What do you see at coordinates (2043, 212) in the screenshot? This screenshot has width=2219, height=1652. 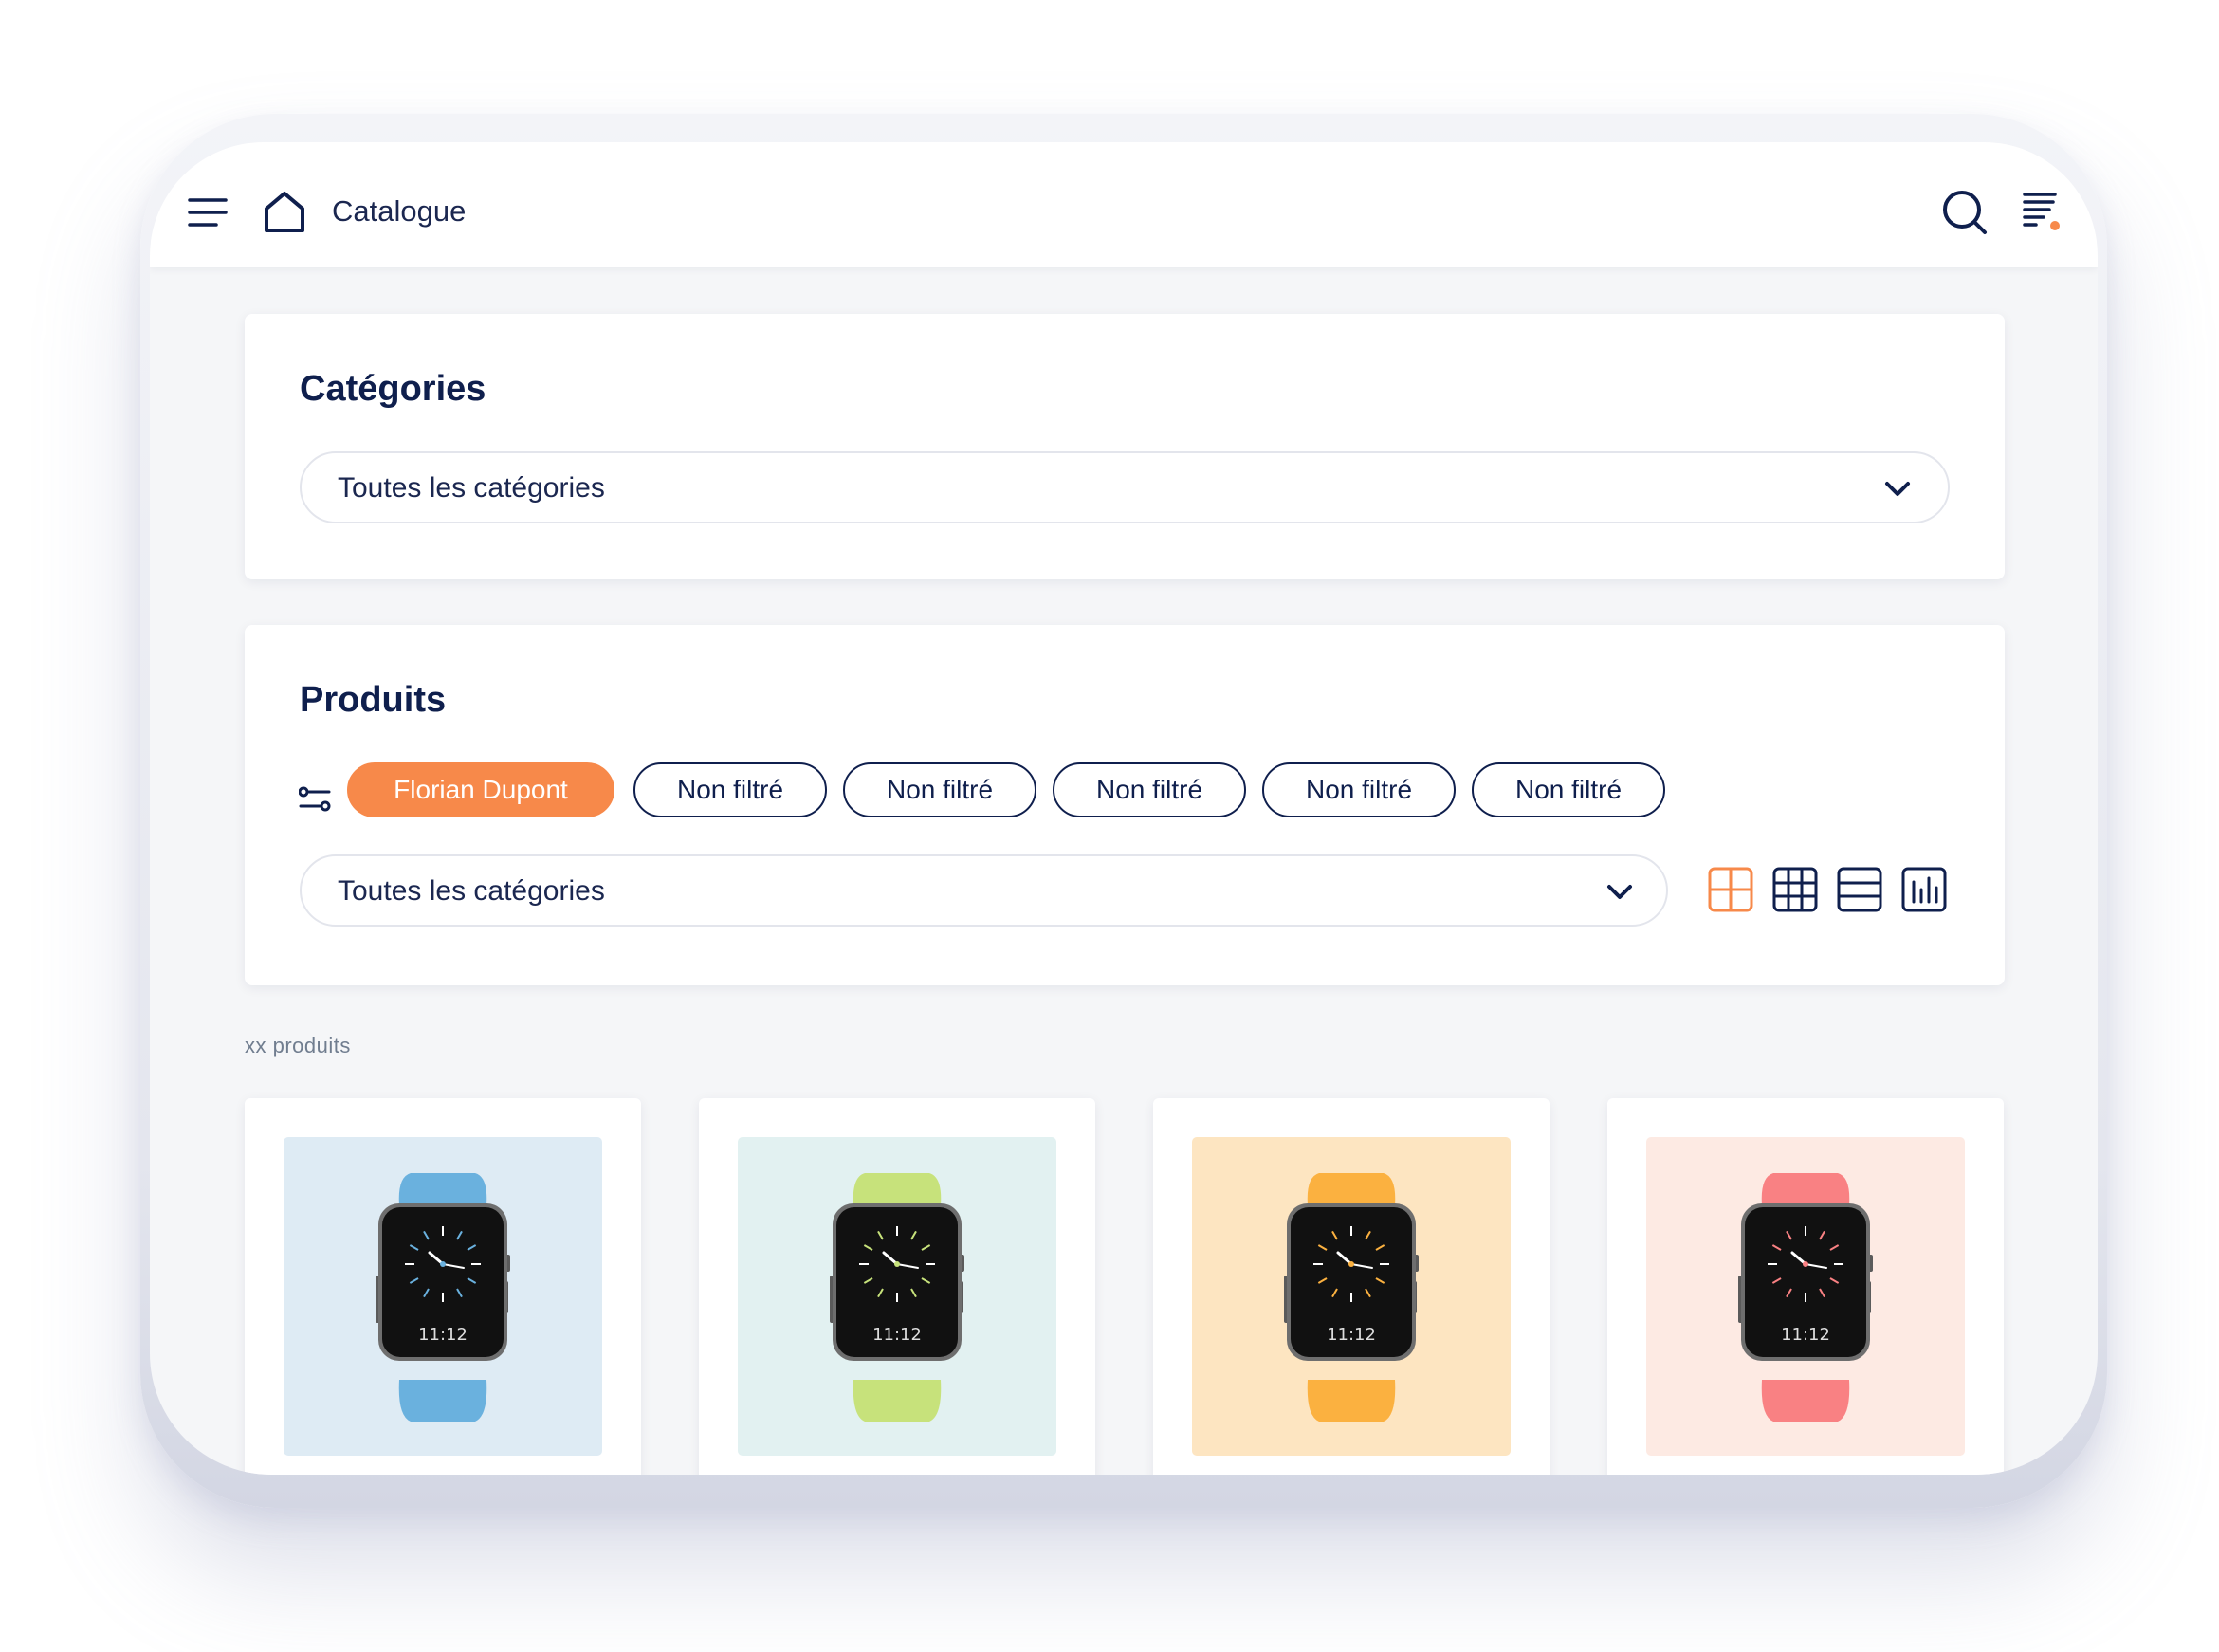 I see `sort-icon` at bounding box center [2043, 212].